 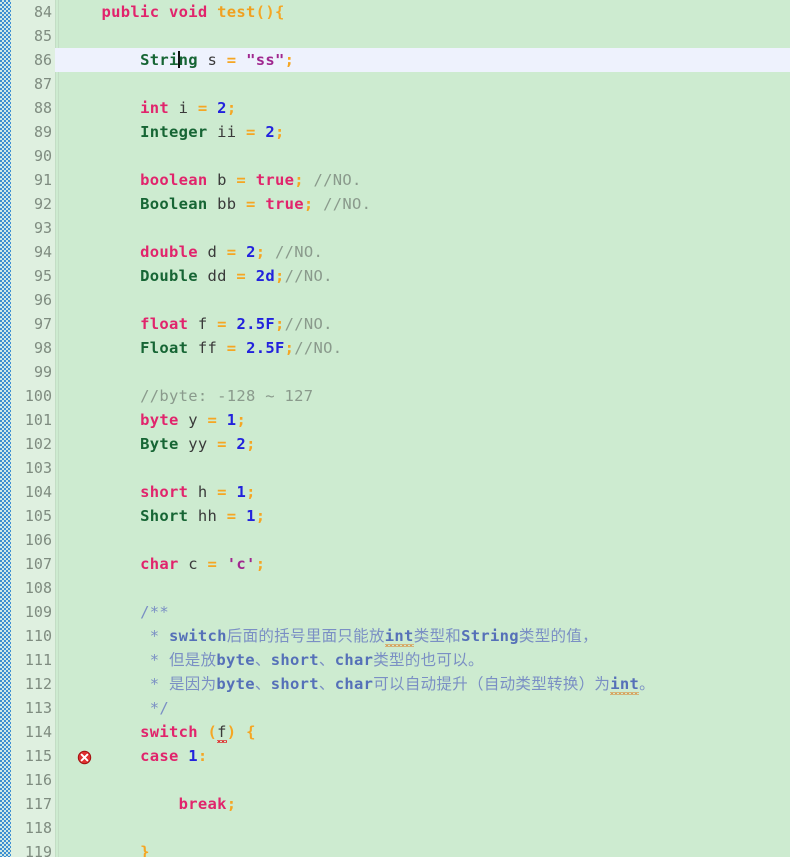 I want to click on code-line: 116, so click(x=395, y=780).